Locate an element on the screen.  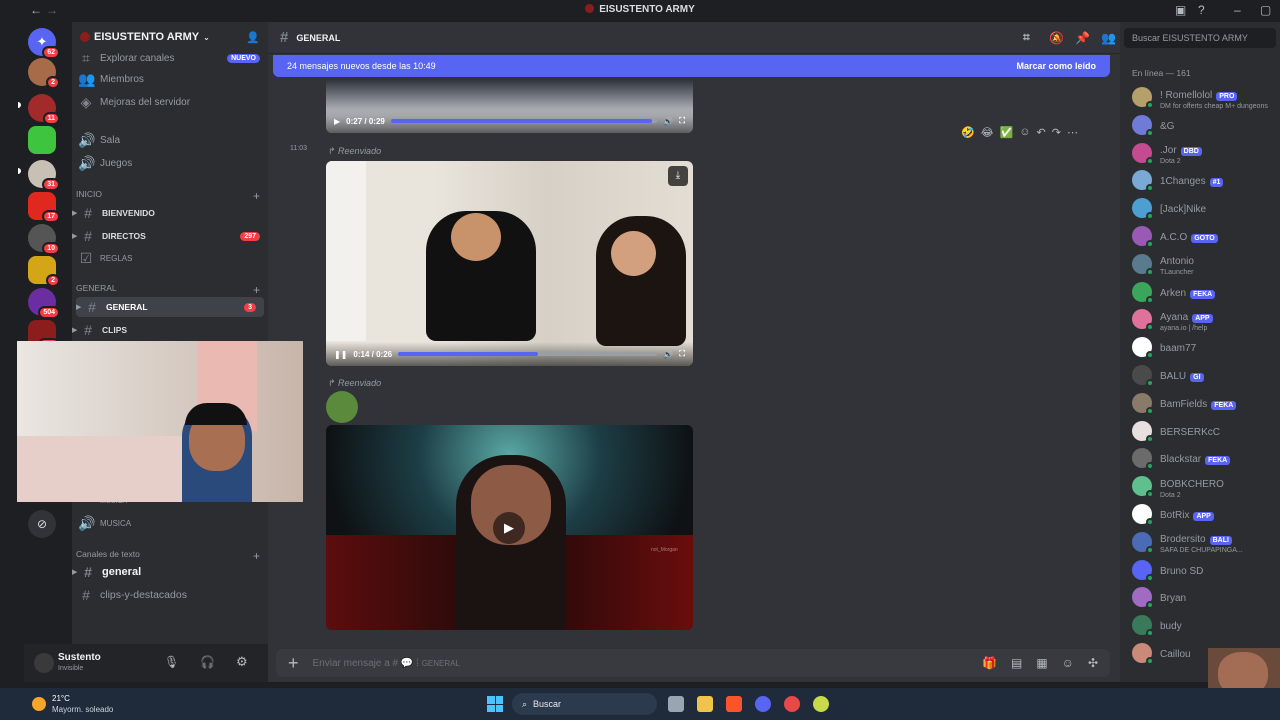
member-row: [Jack]Nike is located at coordinates (1206, 208).